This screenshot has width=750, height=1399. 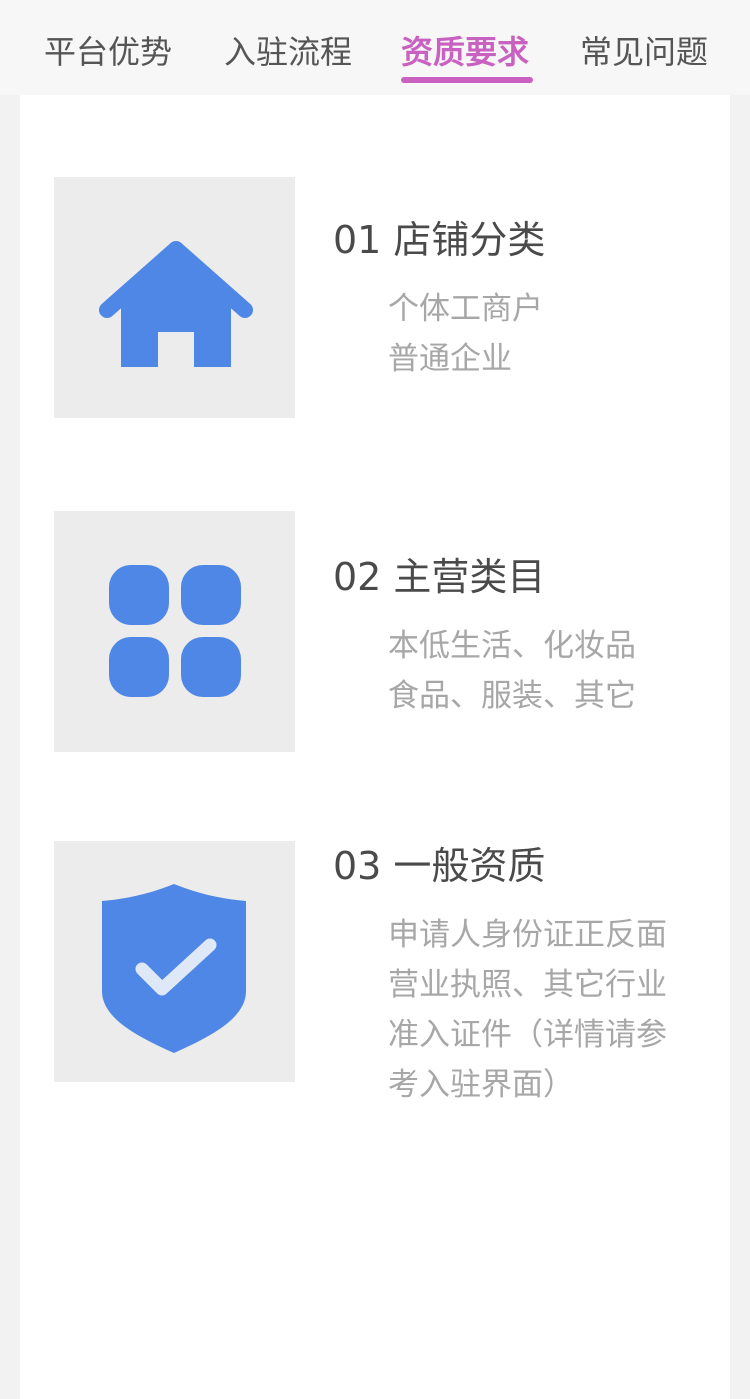 I want to click on house-icon-box, so click(x=174, y=297).